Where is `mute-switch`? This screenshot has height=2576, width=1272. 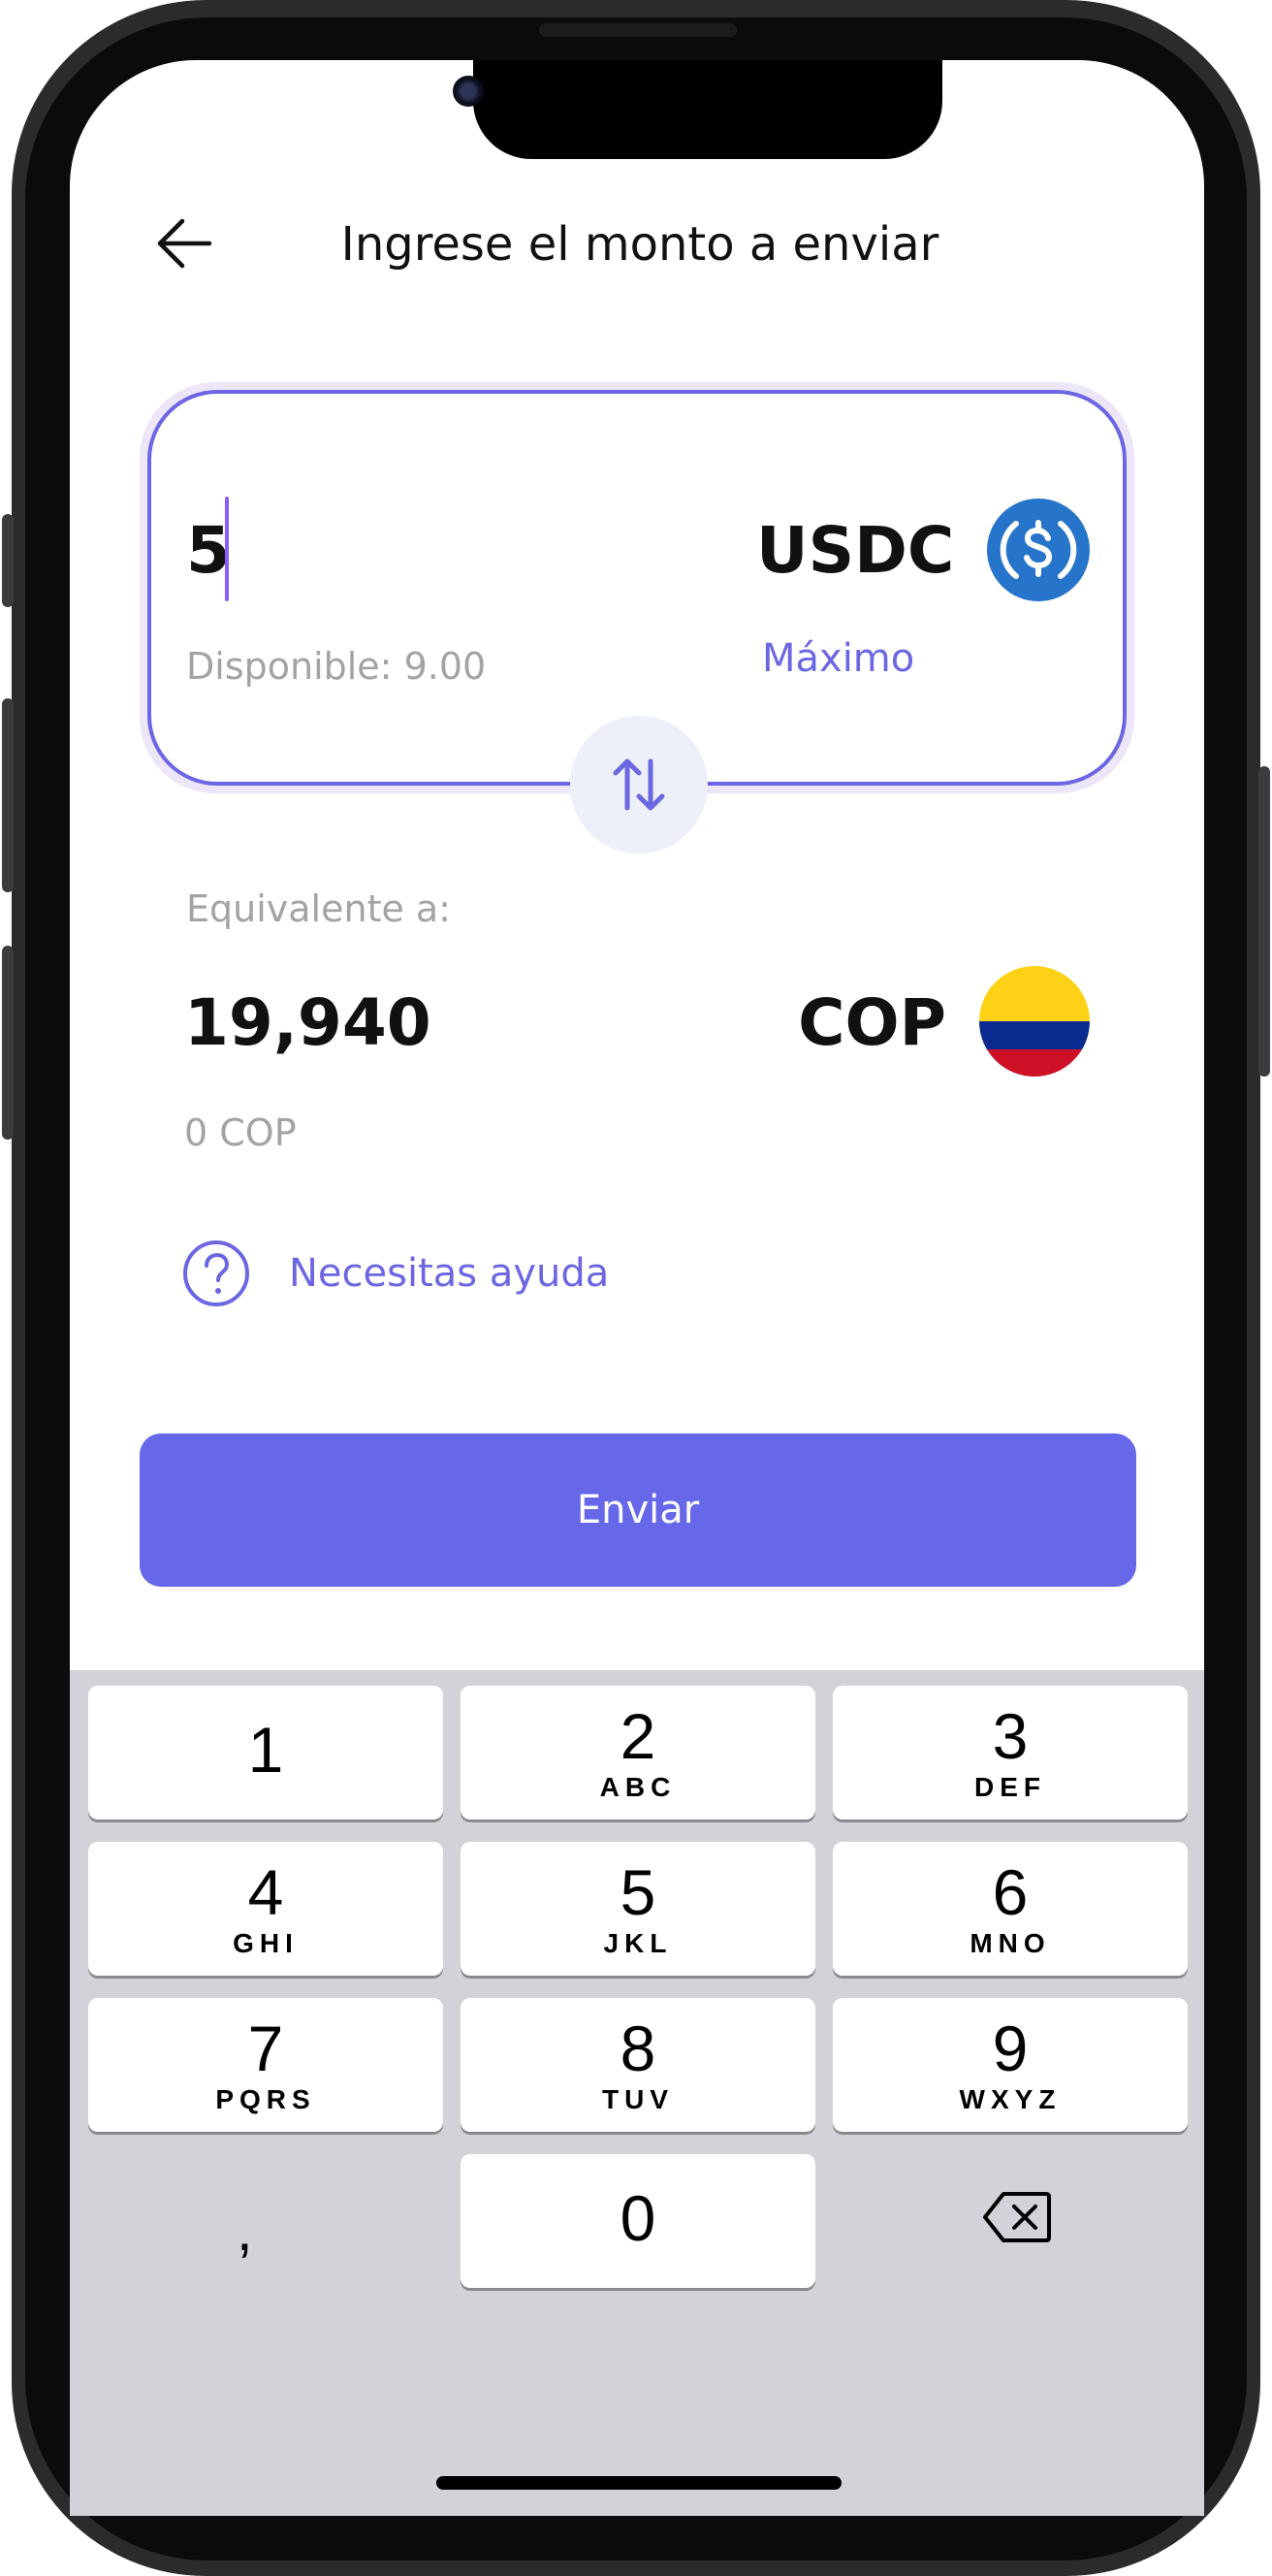 mute-switch is located at coordinates (8, 560).